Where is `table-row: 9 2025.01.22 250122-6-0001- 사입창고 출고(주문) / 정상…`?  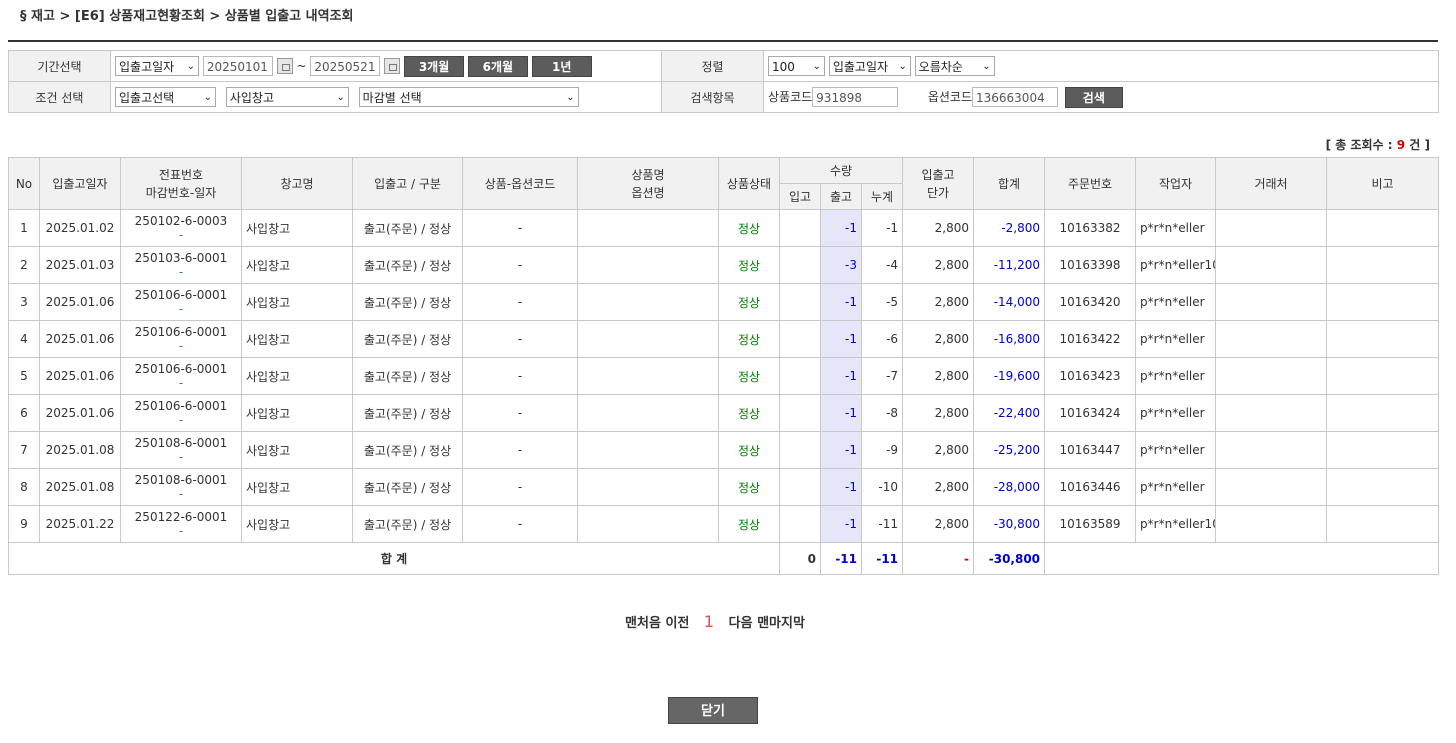 table-row: 9 2025.01.22 250122-6-0001- 사입창고 출고(주문) / 정상… is located at coordinates (724, 524).